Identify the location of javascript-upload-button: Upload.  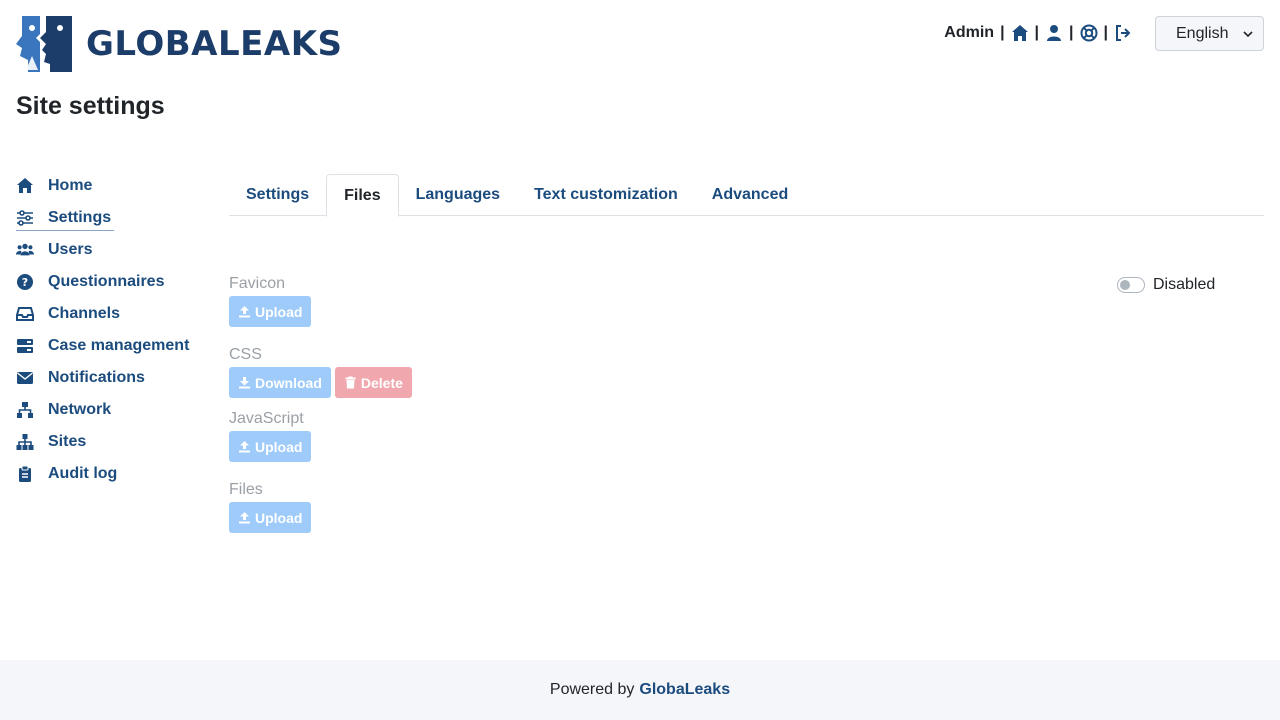
(270, 446).